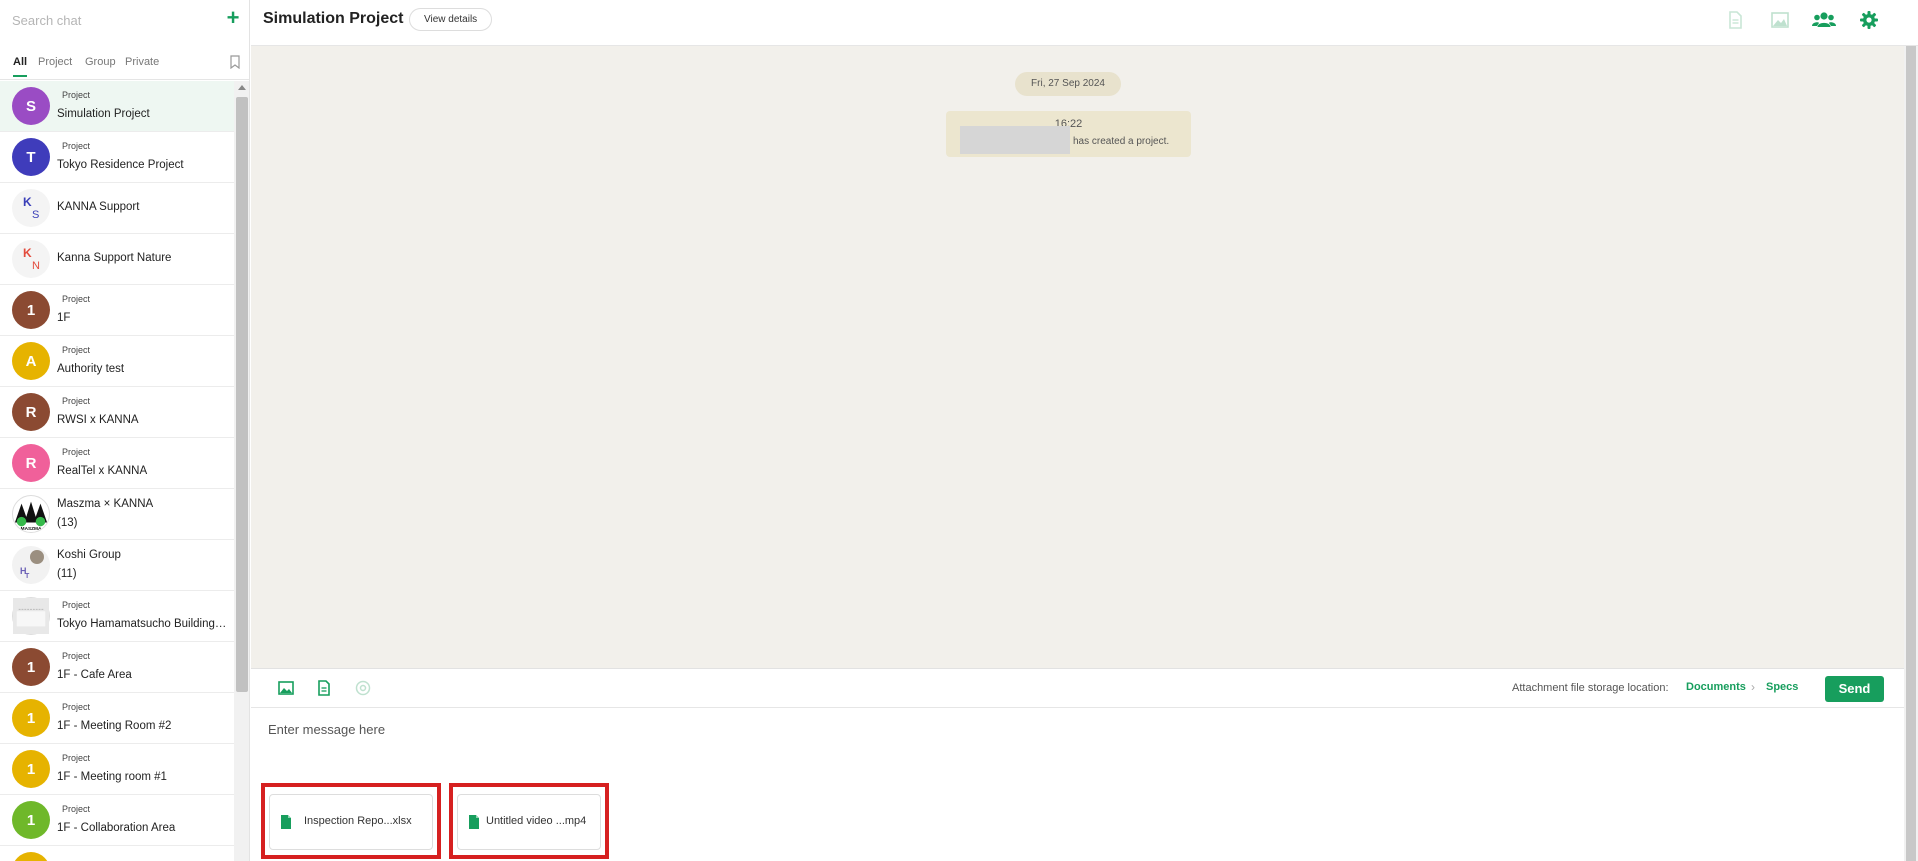 This screenshot has width=1918, height=861. I want to click on sidebar-scroll-thumb, so click(242, 394).